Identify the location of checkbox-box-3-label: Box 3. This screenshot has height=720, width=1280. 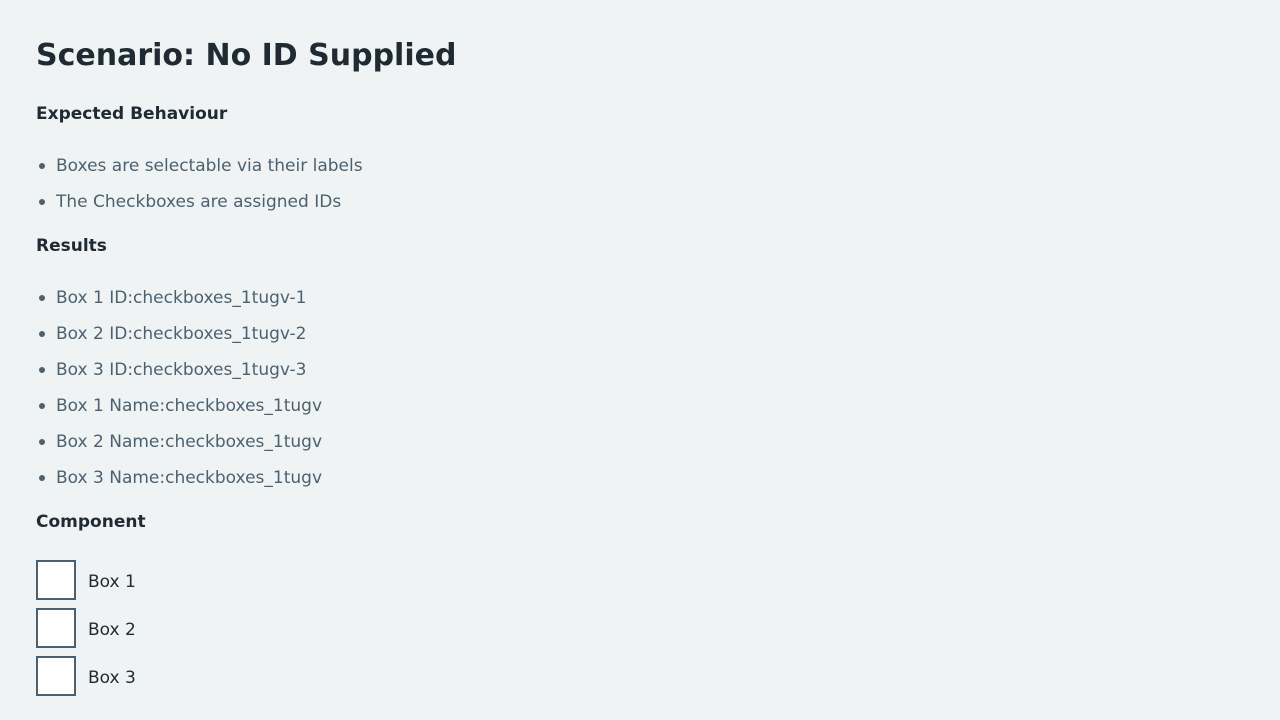
(112, 676).